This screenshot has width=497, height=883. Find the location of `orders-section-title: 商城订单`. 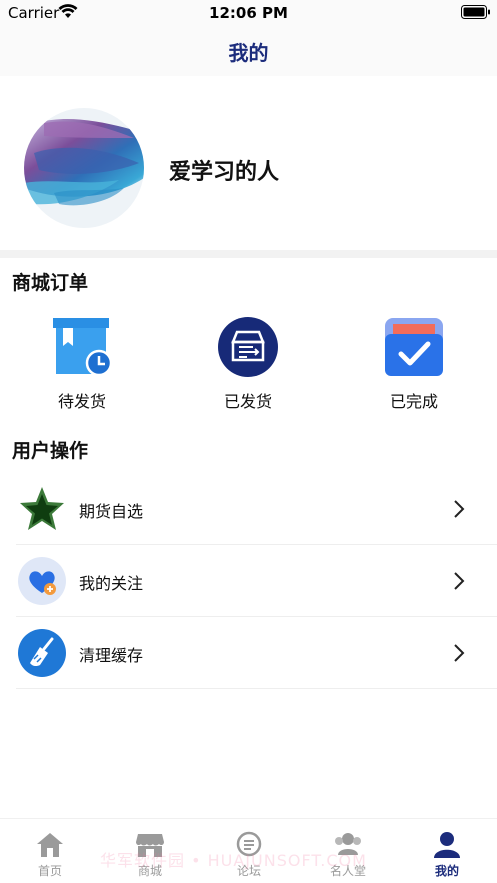

orders-section-title: 商城订单 is located at coordinates (50, 283).